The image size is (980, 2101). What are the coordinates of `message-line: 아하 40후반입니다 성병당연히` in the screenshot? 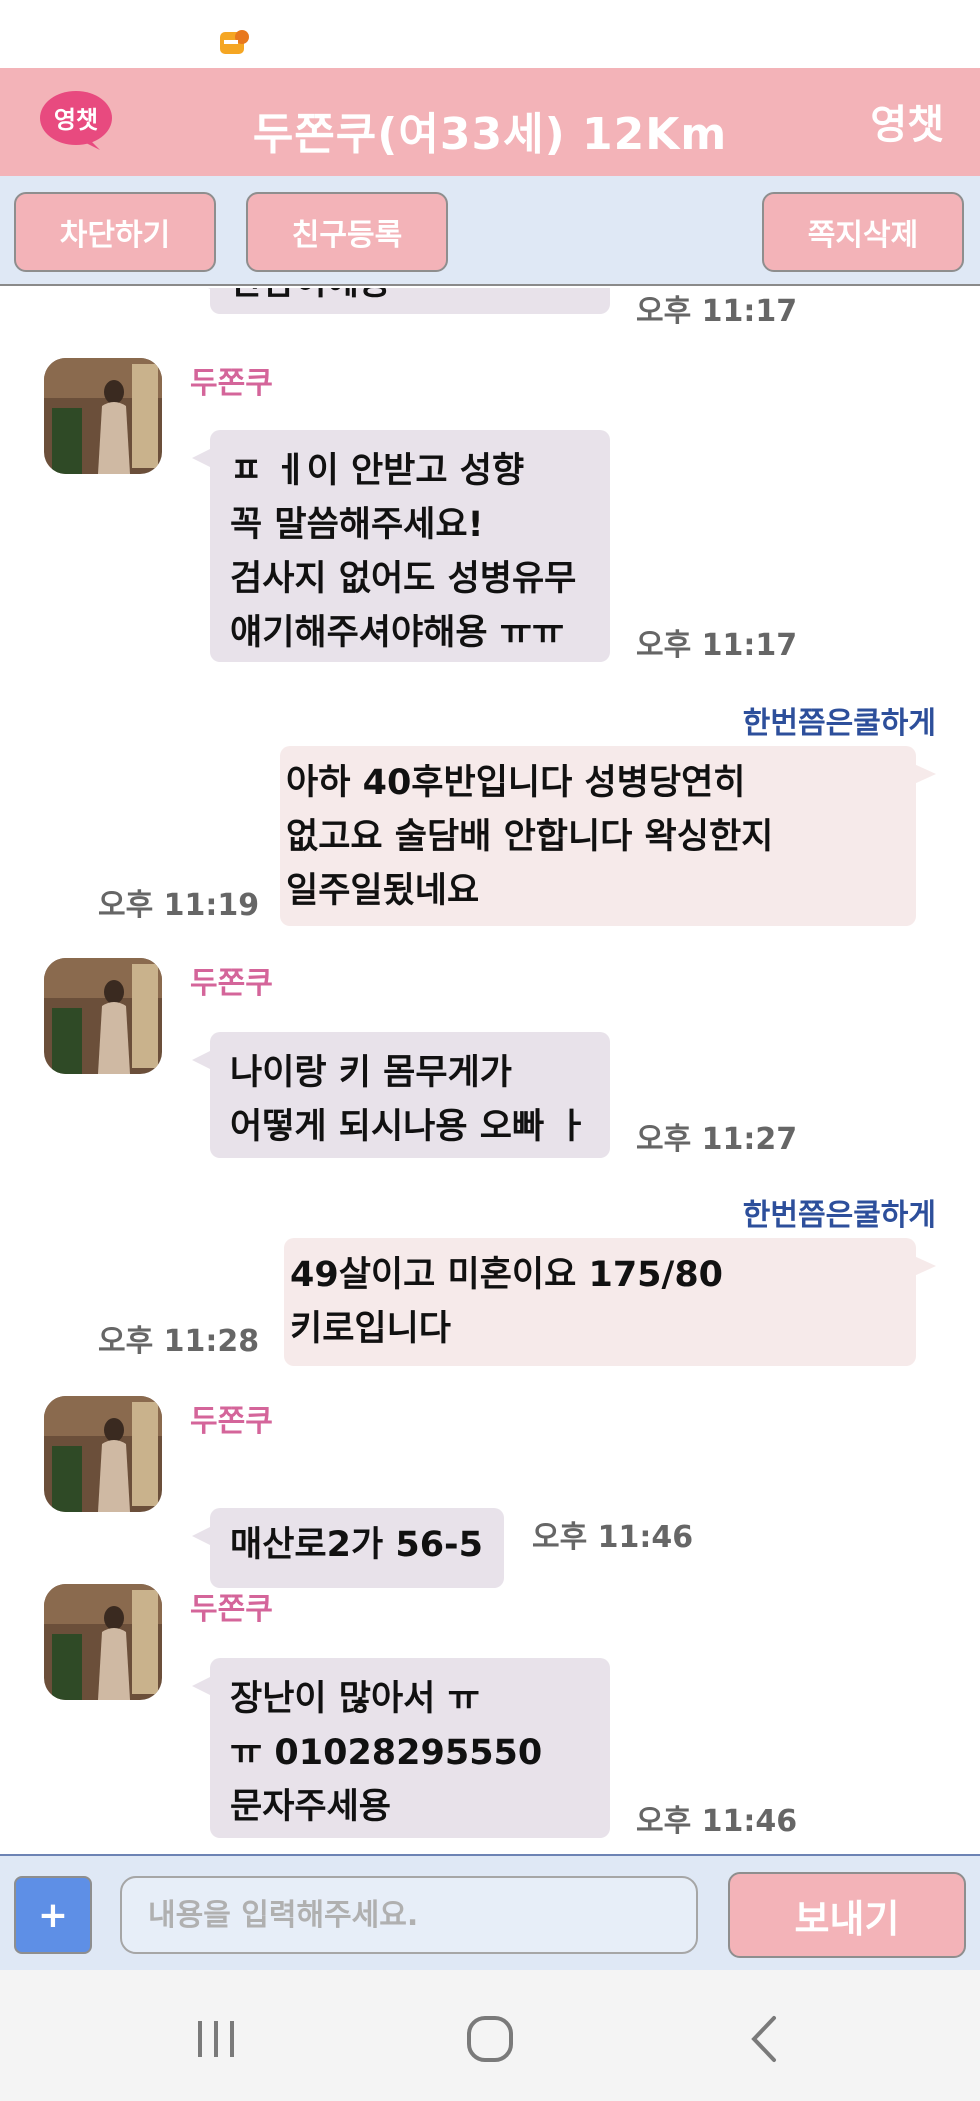 It's located at (516, 783).